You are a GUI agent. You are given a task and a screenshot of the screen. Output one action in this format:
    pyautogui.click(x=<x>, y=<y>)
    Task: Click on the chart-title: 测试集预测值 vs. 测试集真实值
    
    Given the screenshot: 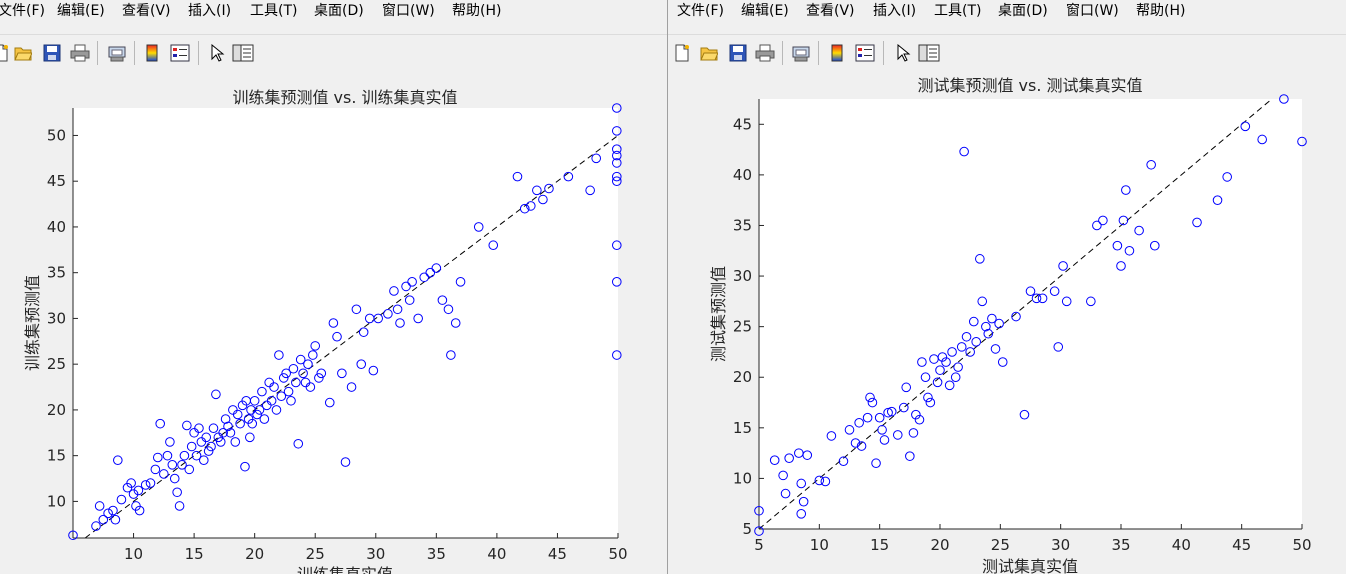 What is the action you would take?
    pyautogui.click(x=1029, y=85)
    